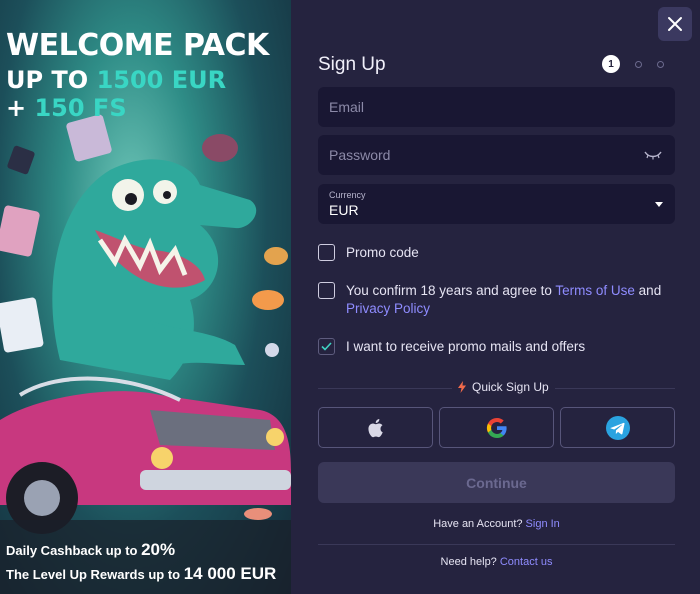  Describe the element at coordinates (388, 308) in the screenshot. I see `privacy-policy-link: Privacy Policy` at that location.